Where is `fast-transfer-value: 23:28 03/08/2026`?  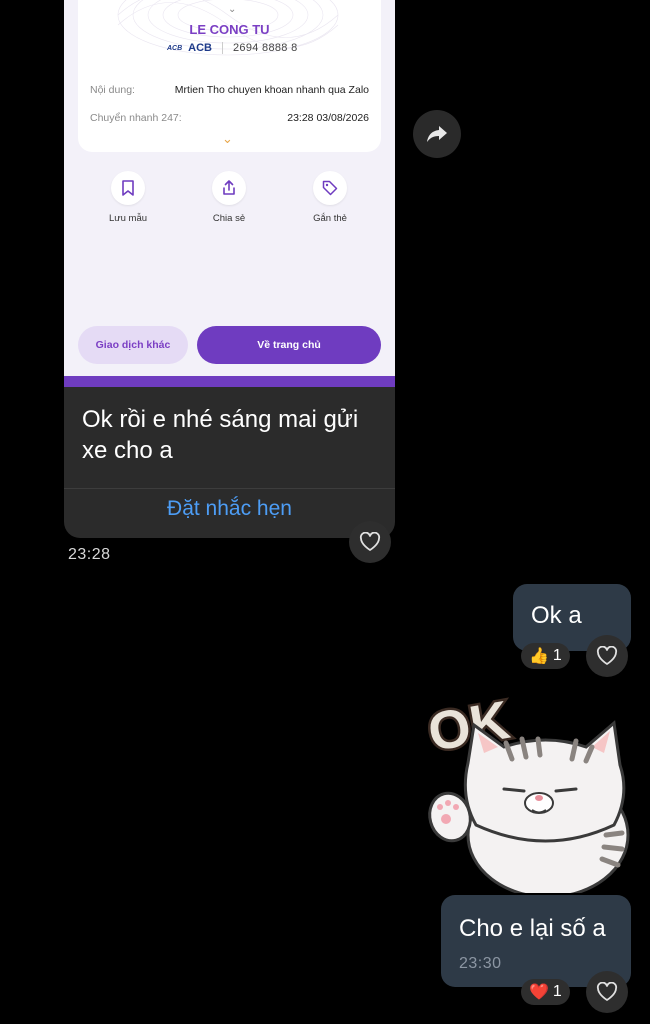 fast-transfer-value: 23:28 03/08/2026 is located at coordinates (328, 118).